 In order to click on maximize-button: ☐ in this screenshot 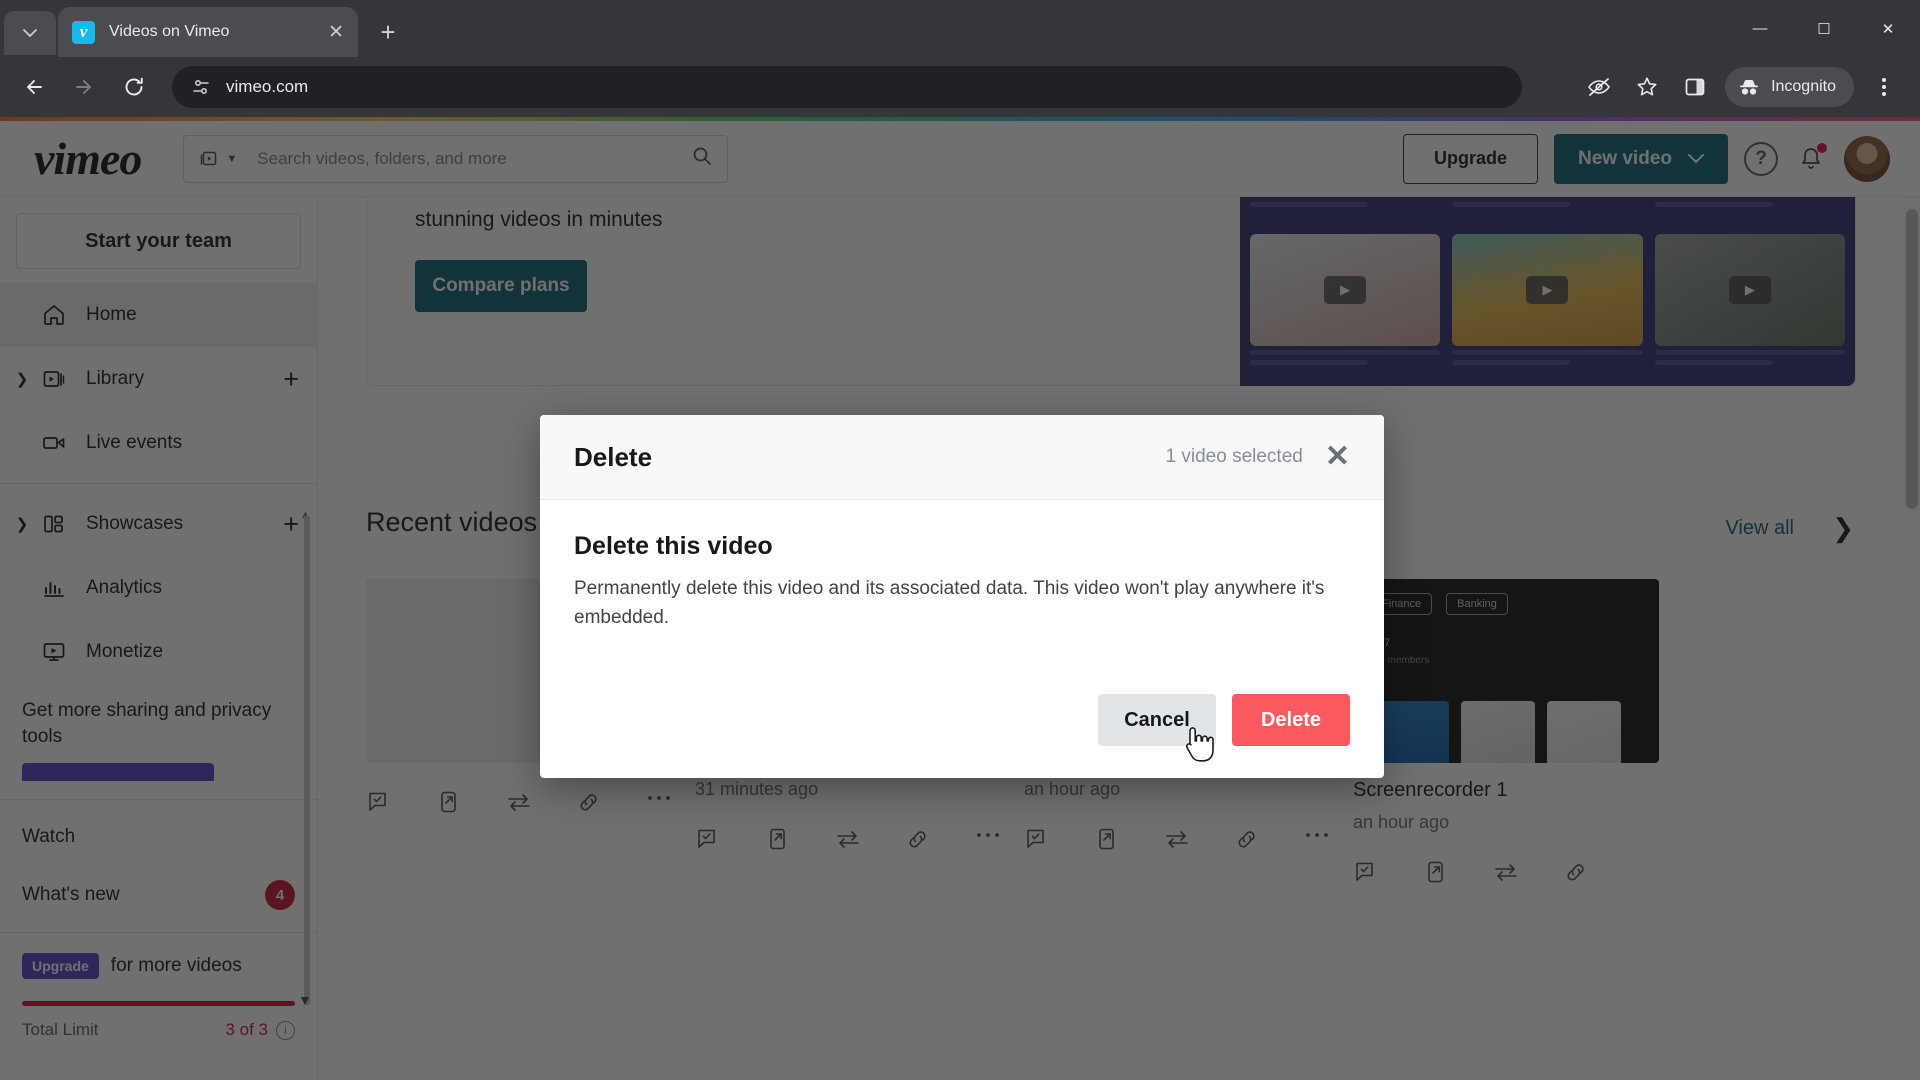, I will do `click(1824, 28)`.